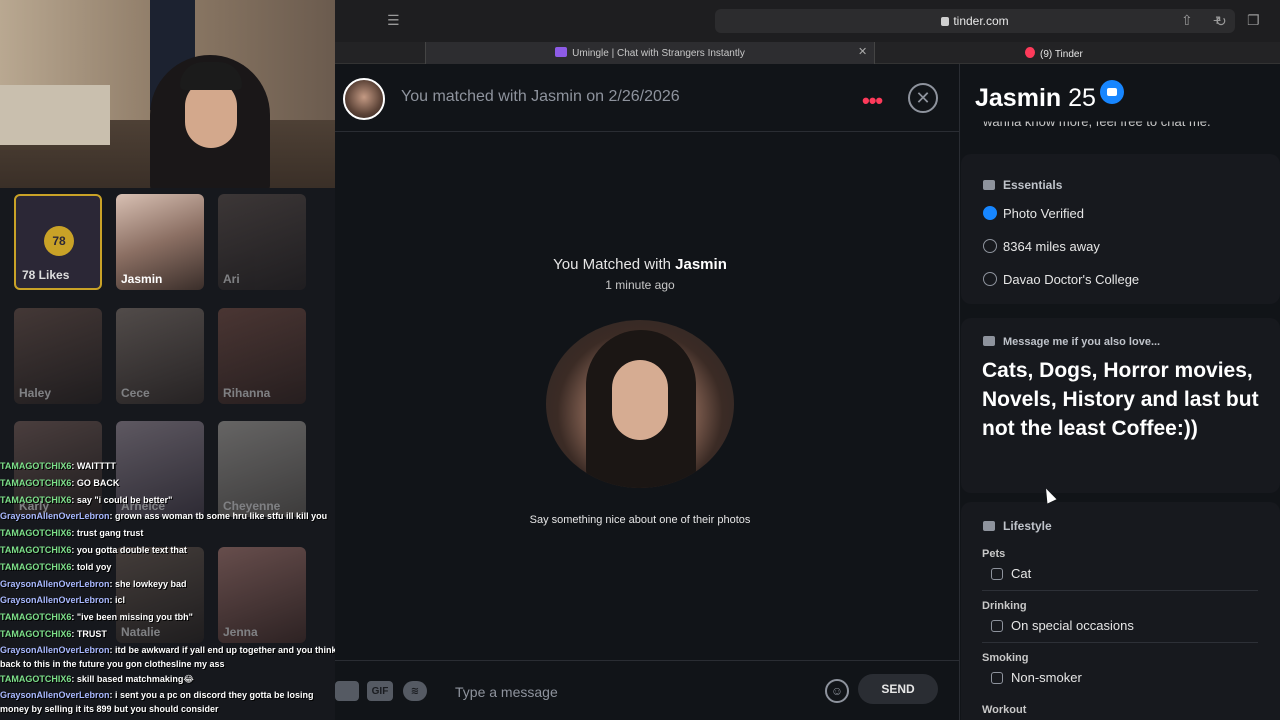  What do you see at coordinates (63, 600) in the screenshot?
I see `chat-message: GraysonAllenOverLebron: icl` at bounding box center [63, 600].